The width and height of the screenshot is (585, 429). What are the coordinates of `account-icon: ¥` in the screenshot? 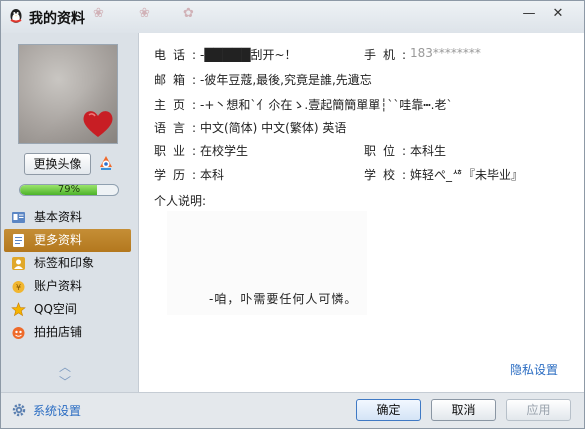 It's located at (18, 287).